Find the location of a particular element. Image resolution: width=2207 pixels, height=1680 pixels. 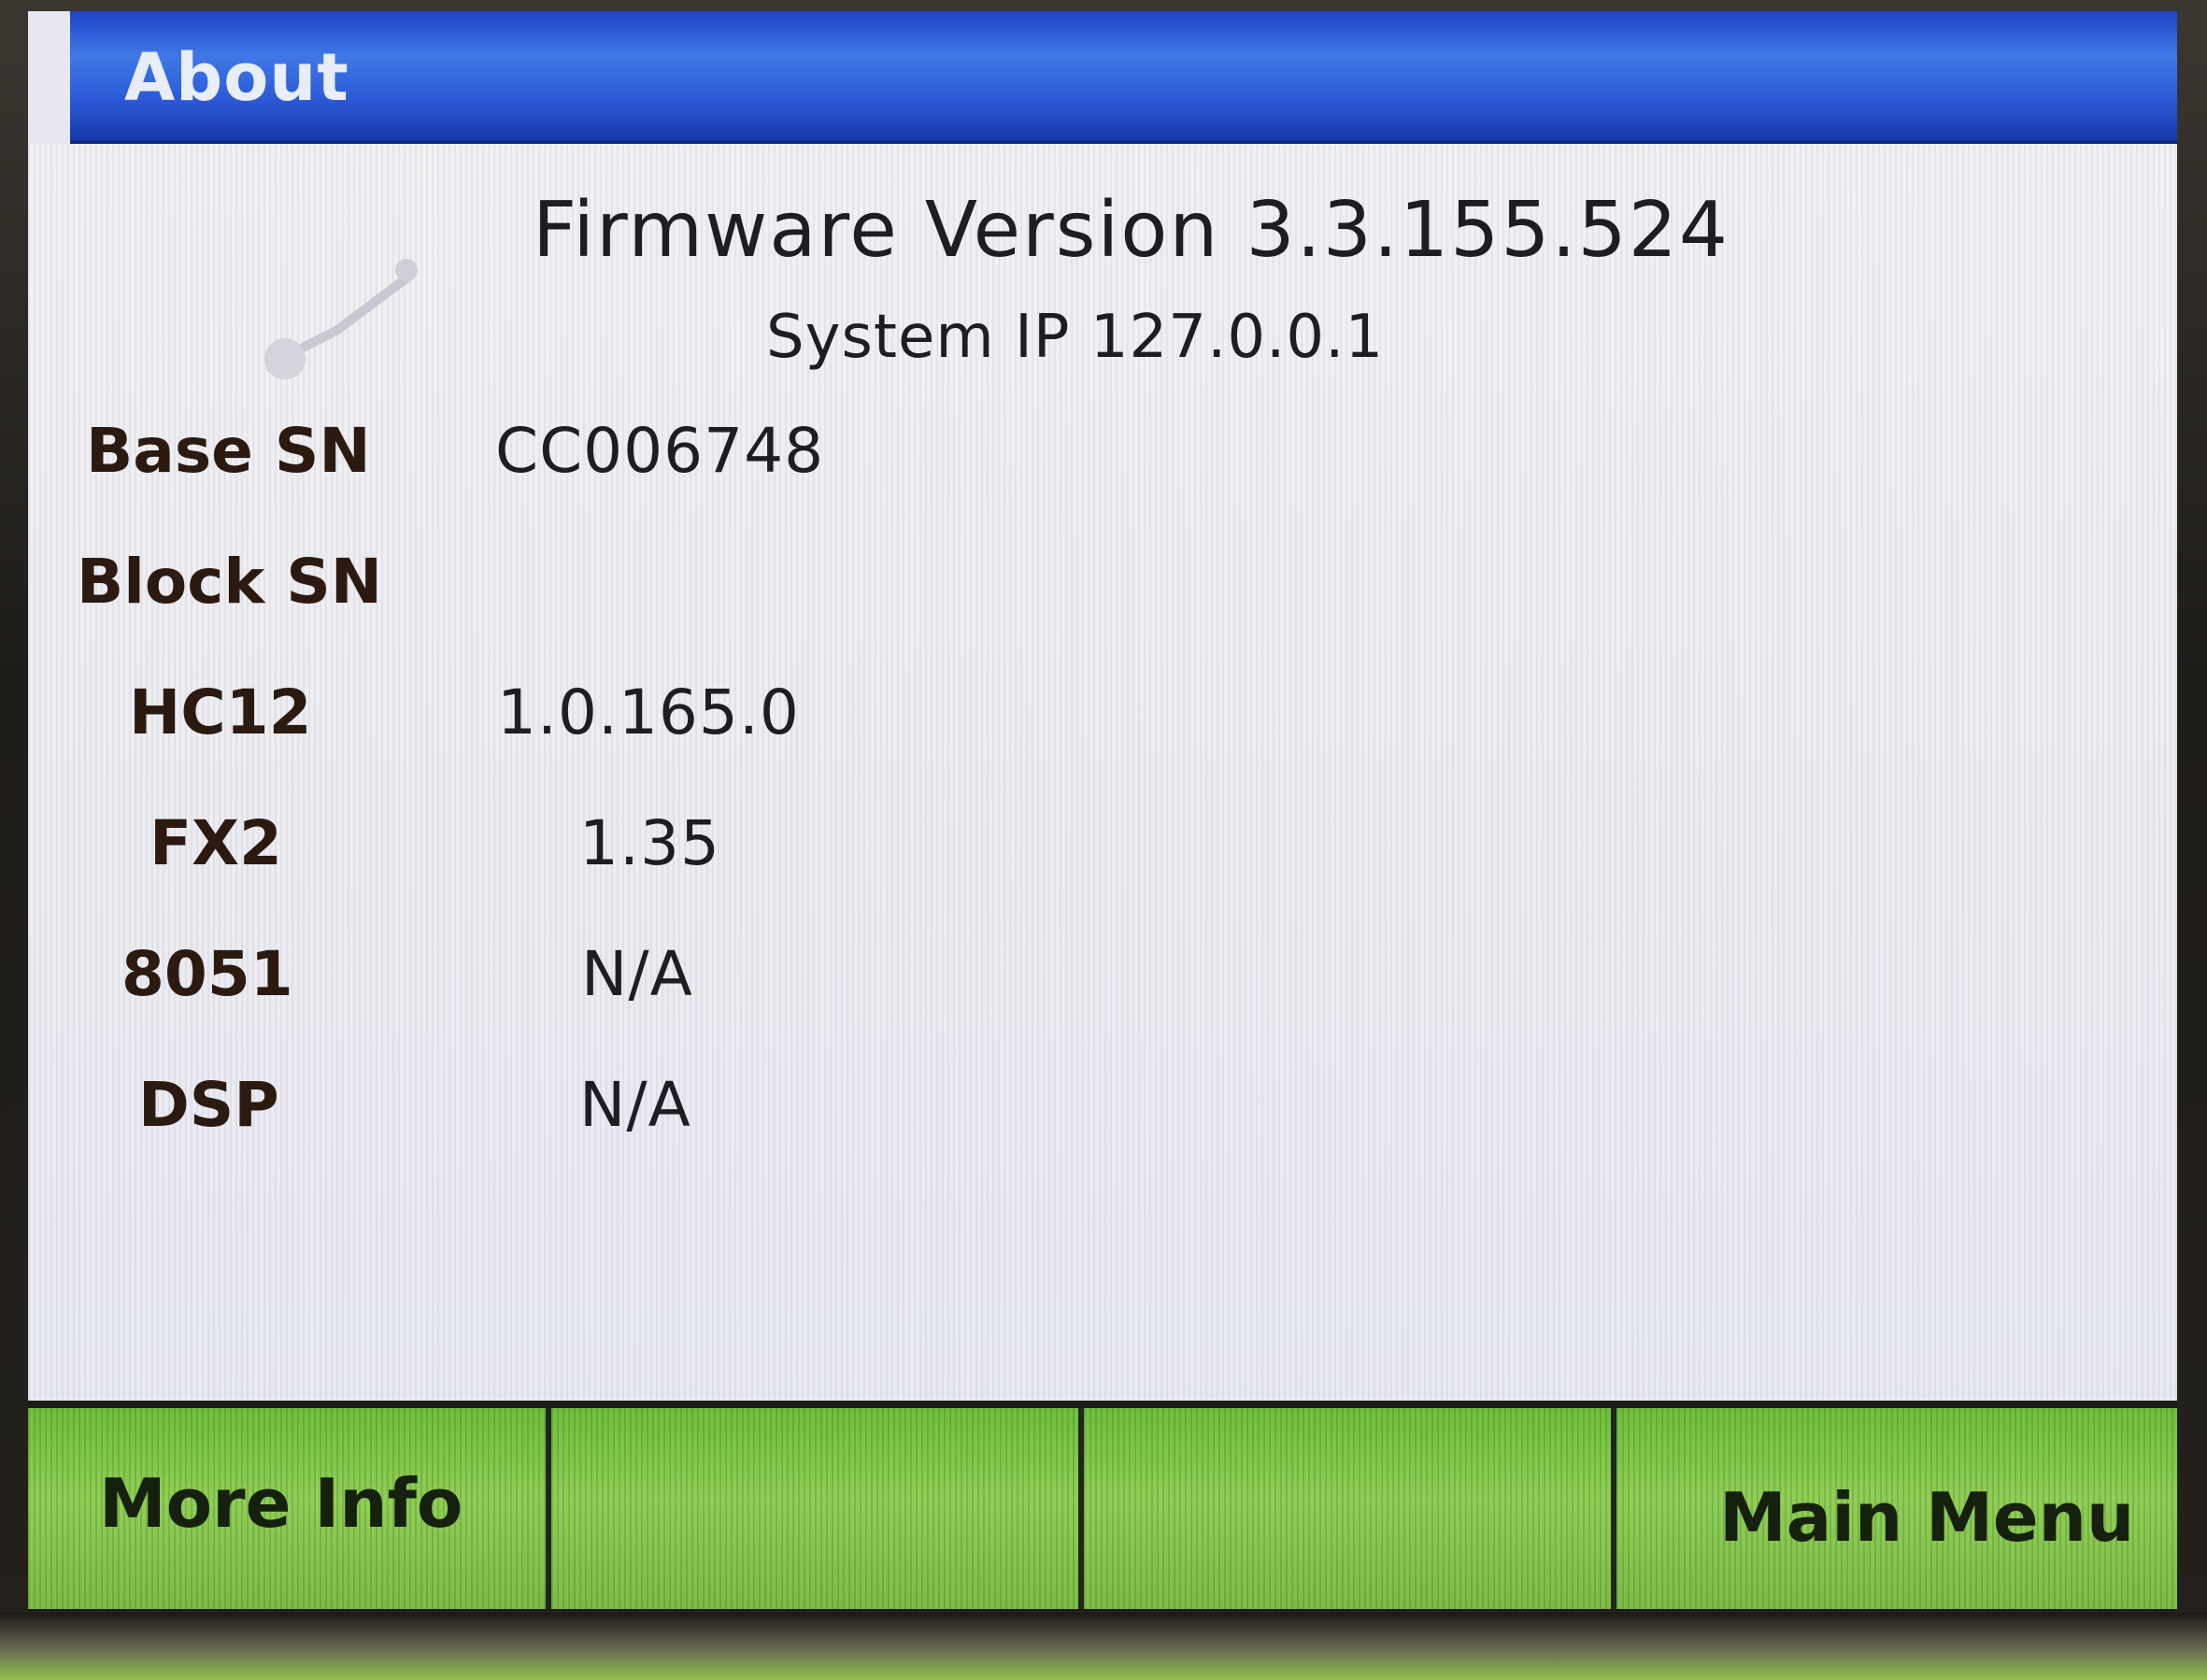

main-menu-label: Main Menu is located at coordinates (1927, 1517).